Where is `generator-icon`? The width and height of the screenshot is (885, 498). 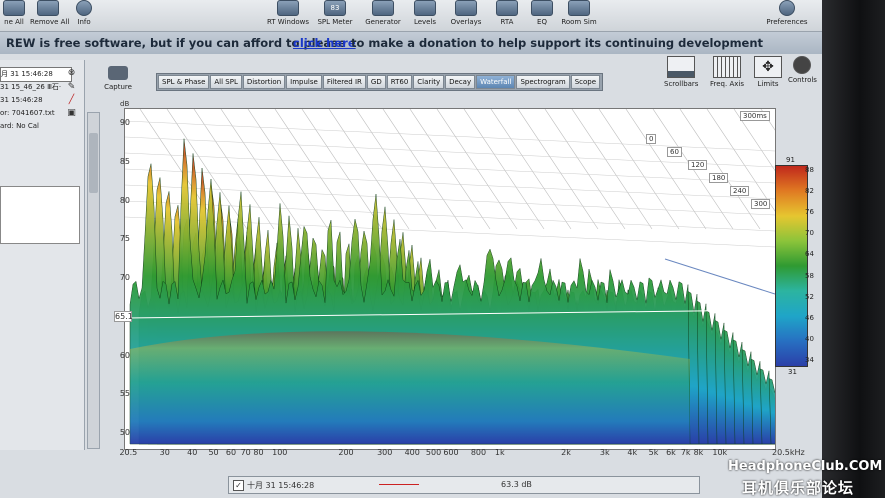 generator-icon is located at coordinates (383, 8).